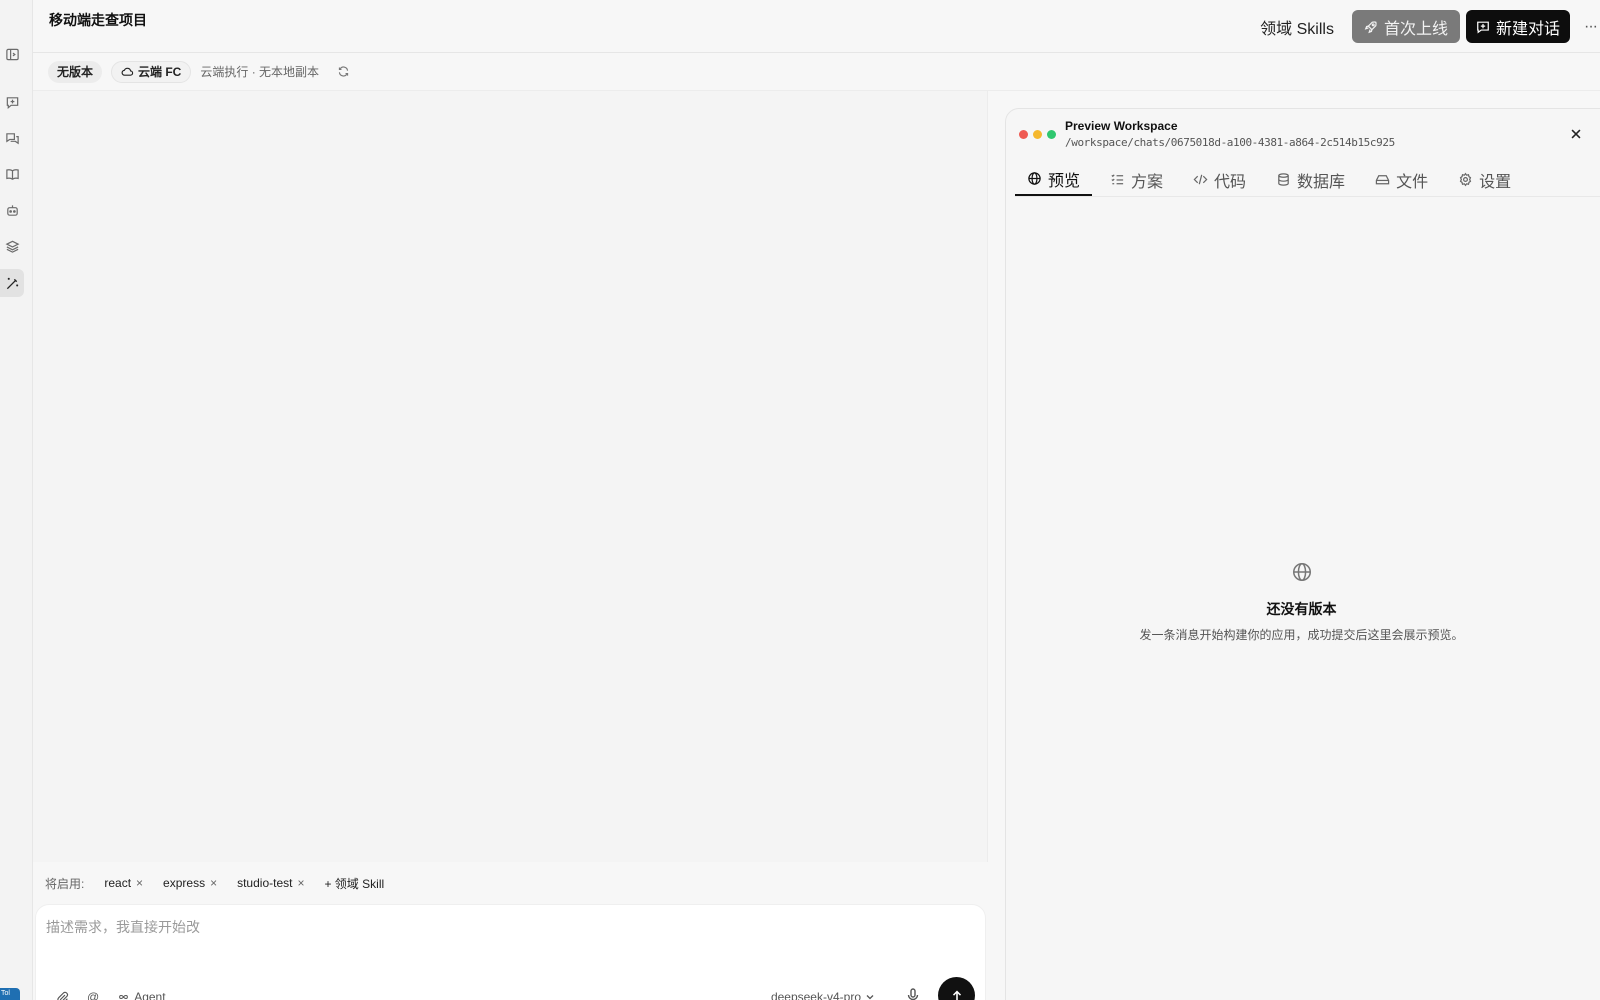 The image size is (1600, 1000). I want to click on composer-tools: @ Agent, so click(111, 995).